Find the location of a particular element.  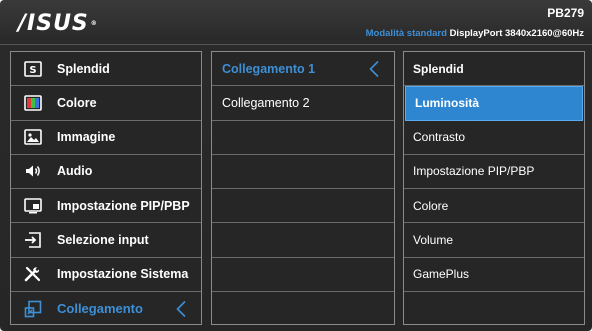

option-label: GamePlus is located at coordinates (441, 274).